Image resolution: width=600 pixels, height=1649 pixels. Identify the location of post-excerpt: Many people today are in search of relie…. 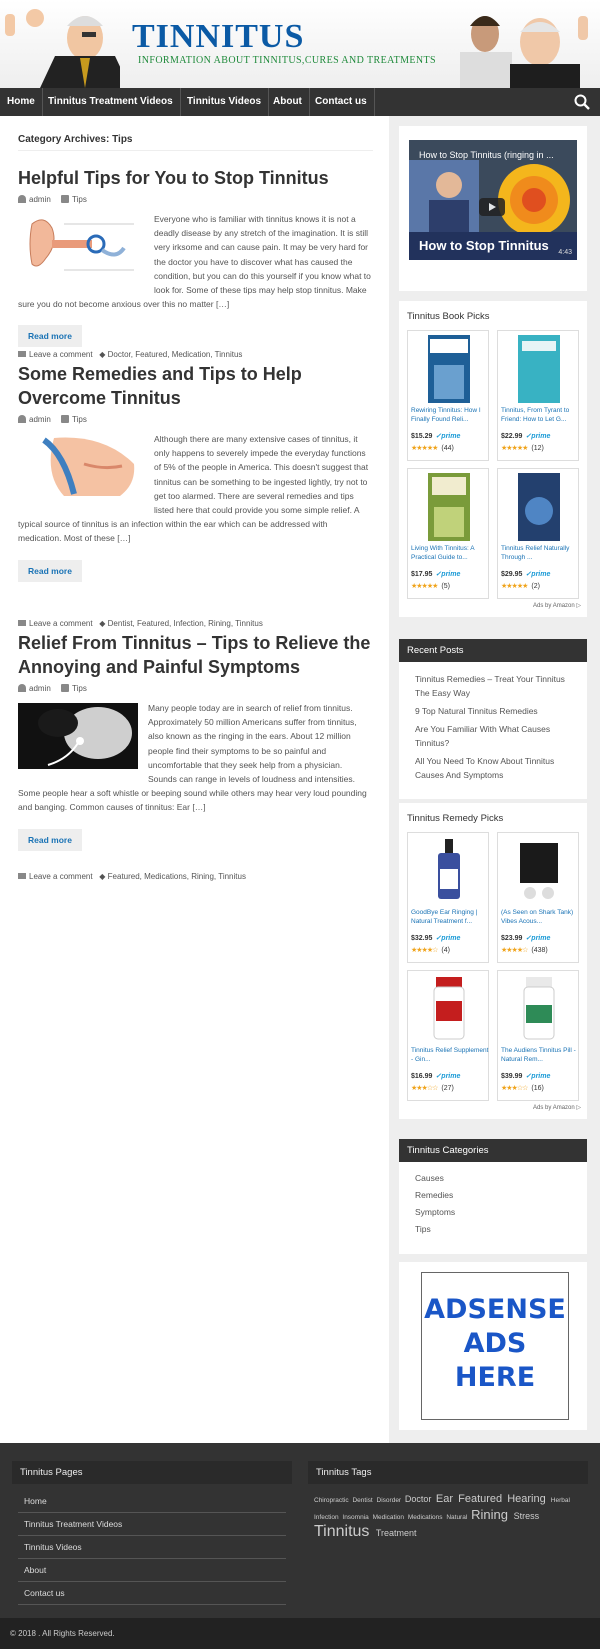
(195, 758).